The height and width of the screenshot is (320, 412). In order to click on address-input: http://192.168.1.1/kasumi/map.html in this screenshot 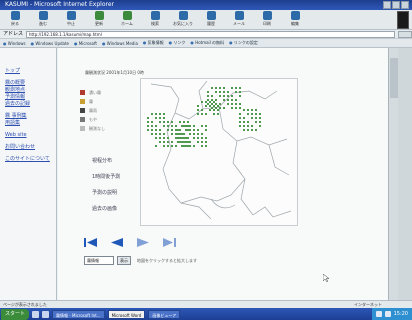, I will do `click(210, 34)`.